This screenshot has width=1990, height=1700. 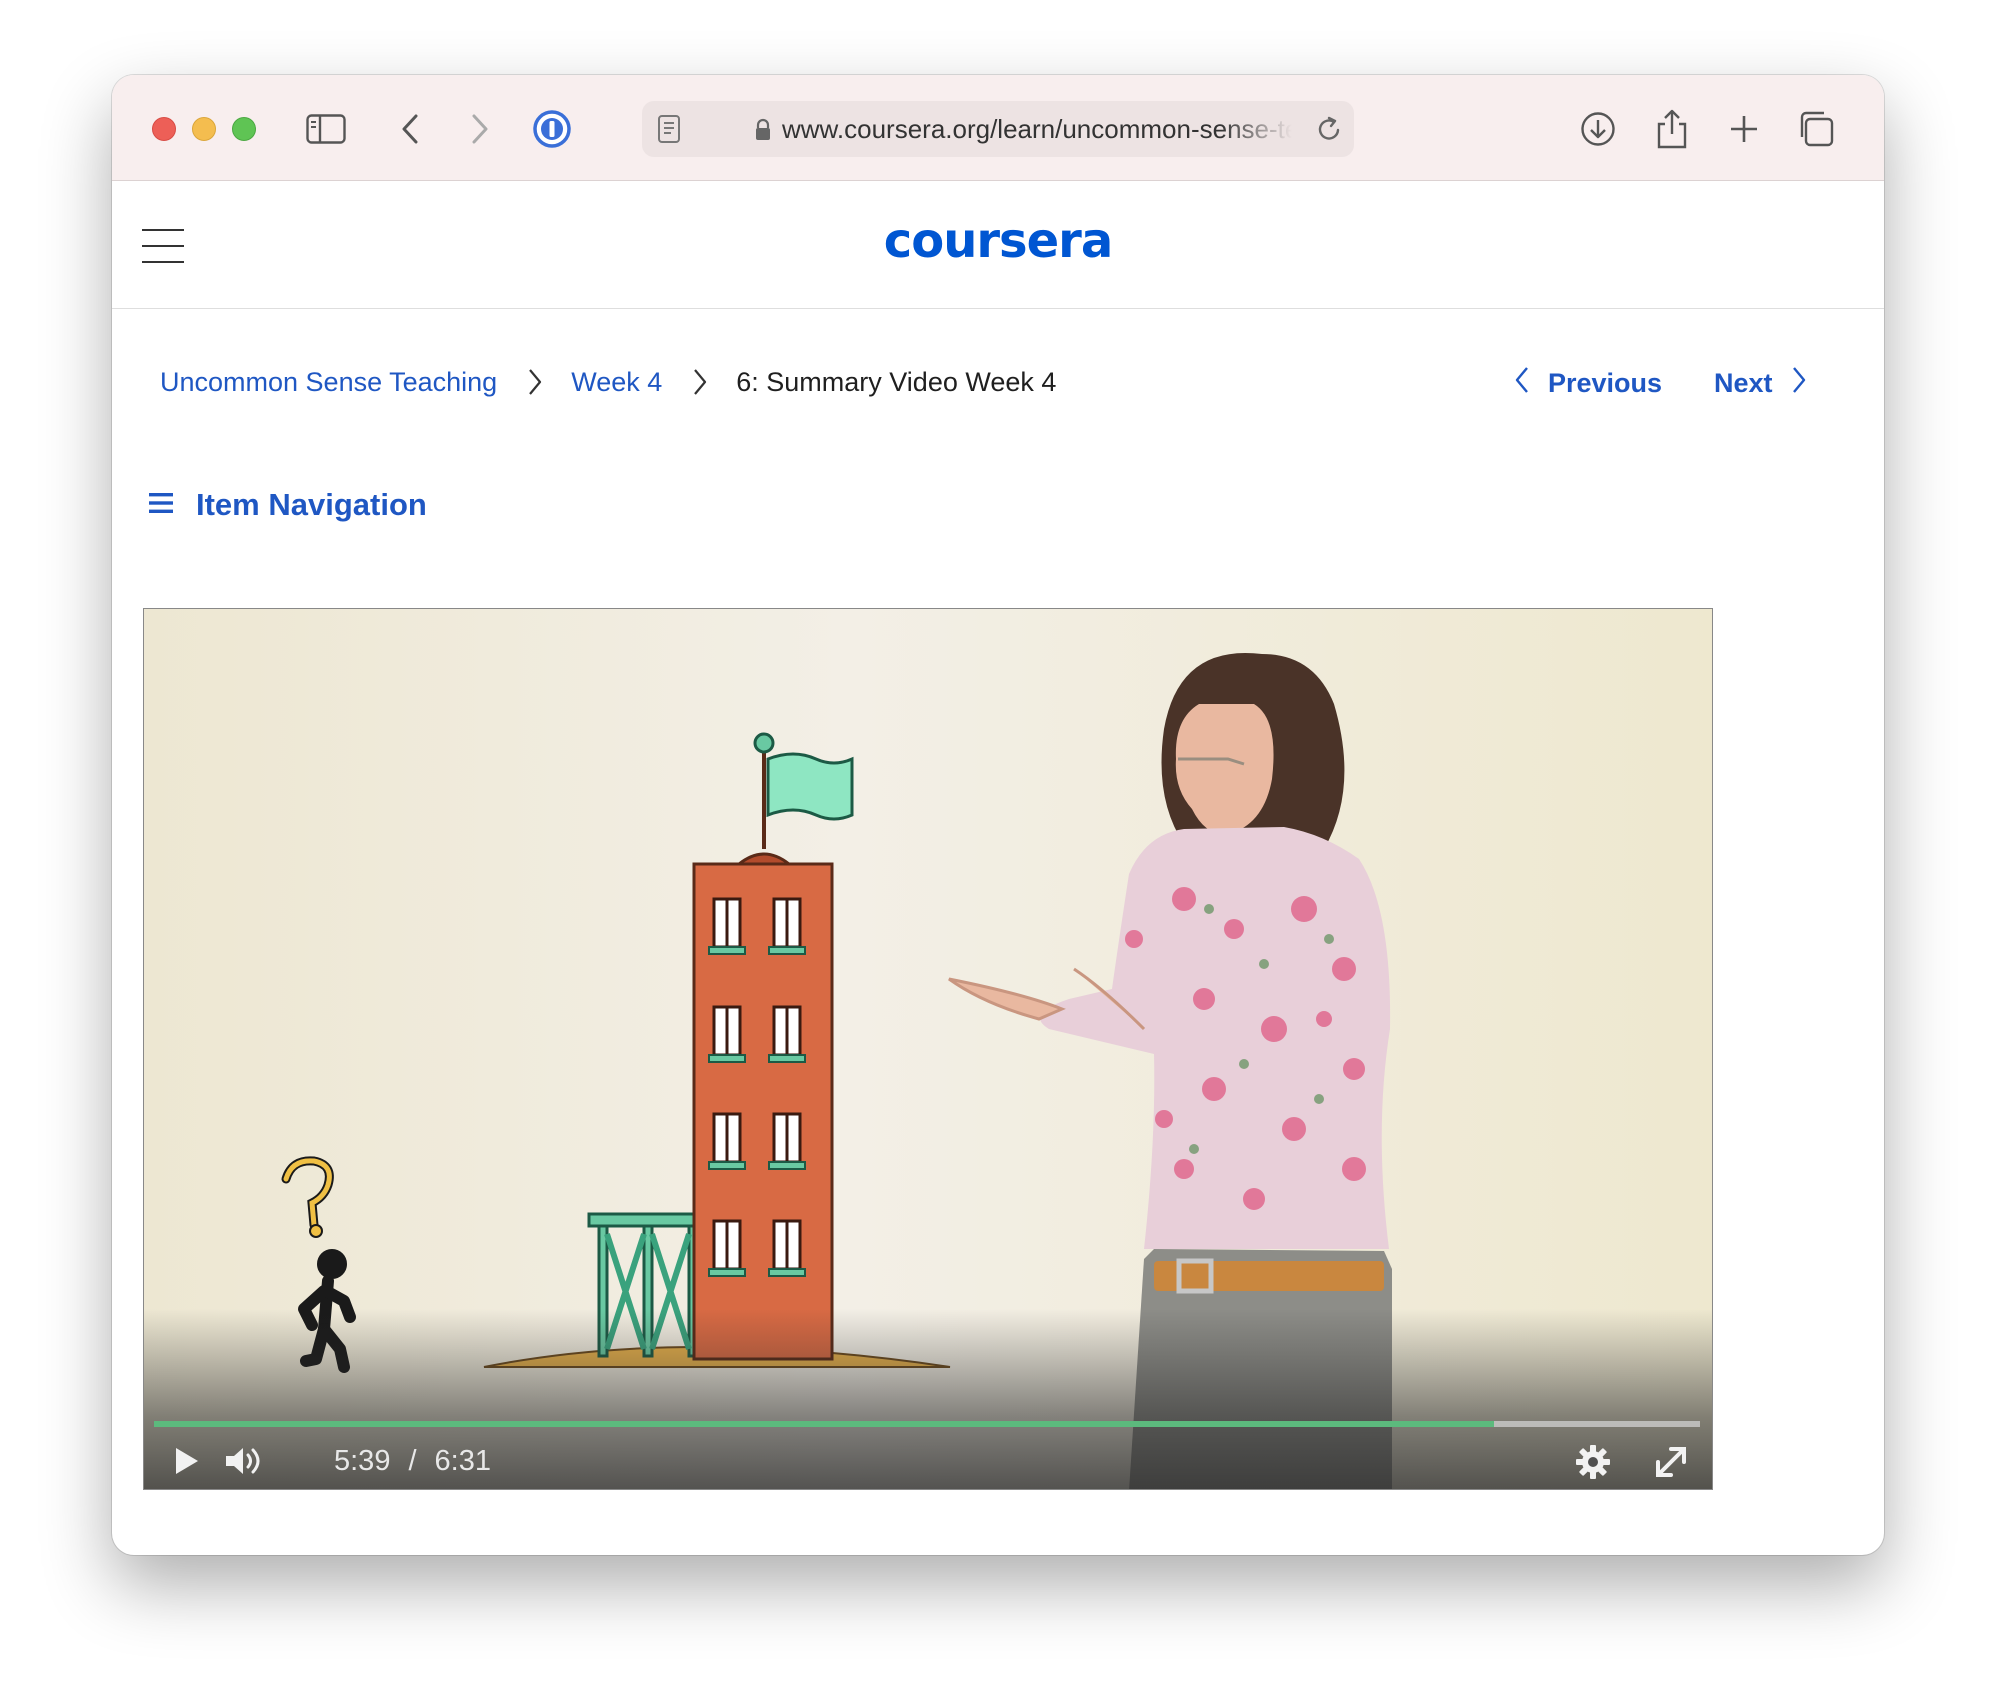 I want to click on breadcrumb-week-link: Week 4, so click(x=616, y=382).